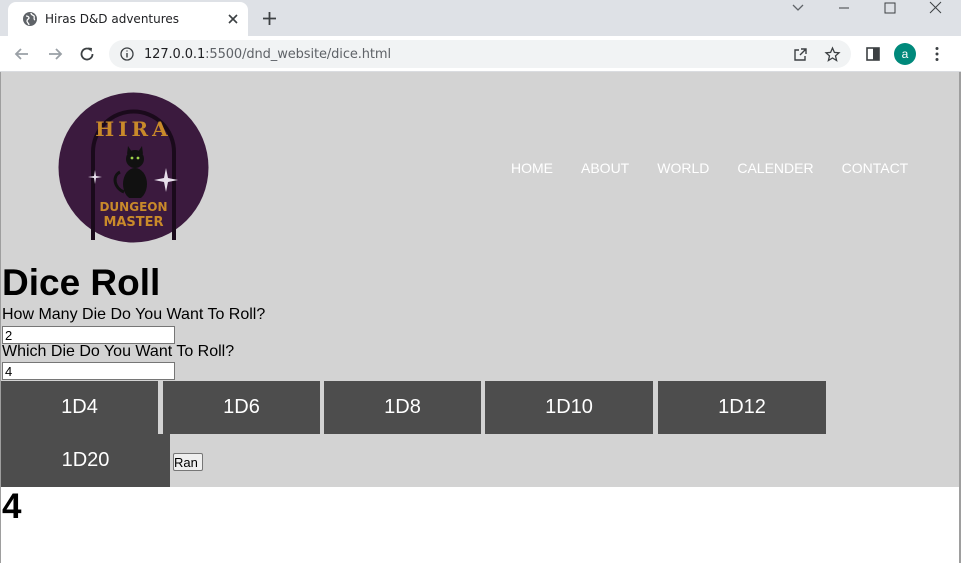 This screenshot has height=563, width=961. I want to click on maximize-icon, so click(890, 10).